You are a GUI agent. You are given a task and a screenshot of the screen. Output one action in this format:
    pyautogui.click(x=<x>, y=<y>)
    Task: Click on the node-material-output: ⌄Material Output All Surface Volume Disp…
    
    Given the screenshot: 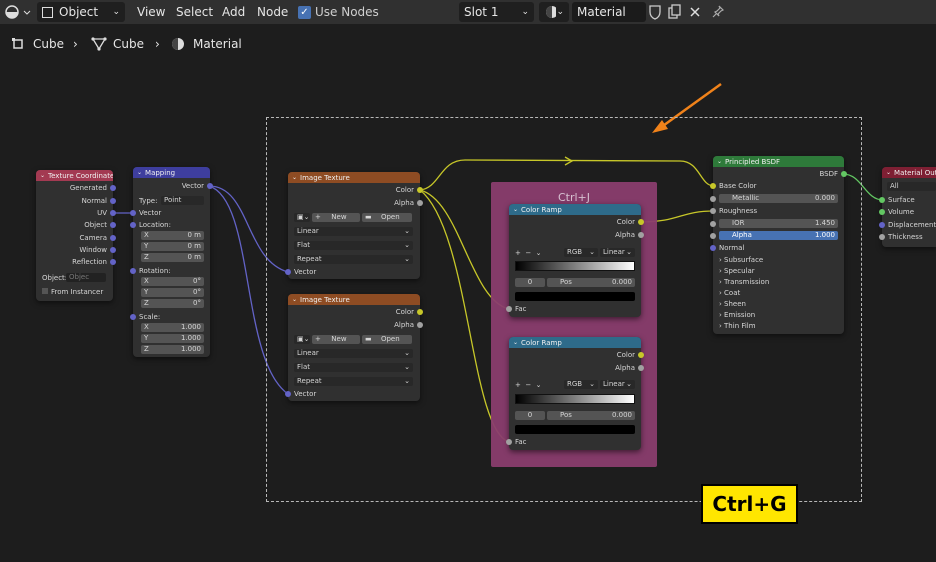 What is the action you would take?
    pyautogui.click(x=907, y=207)
    